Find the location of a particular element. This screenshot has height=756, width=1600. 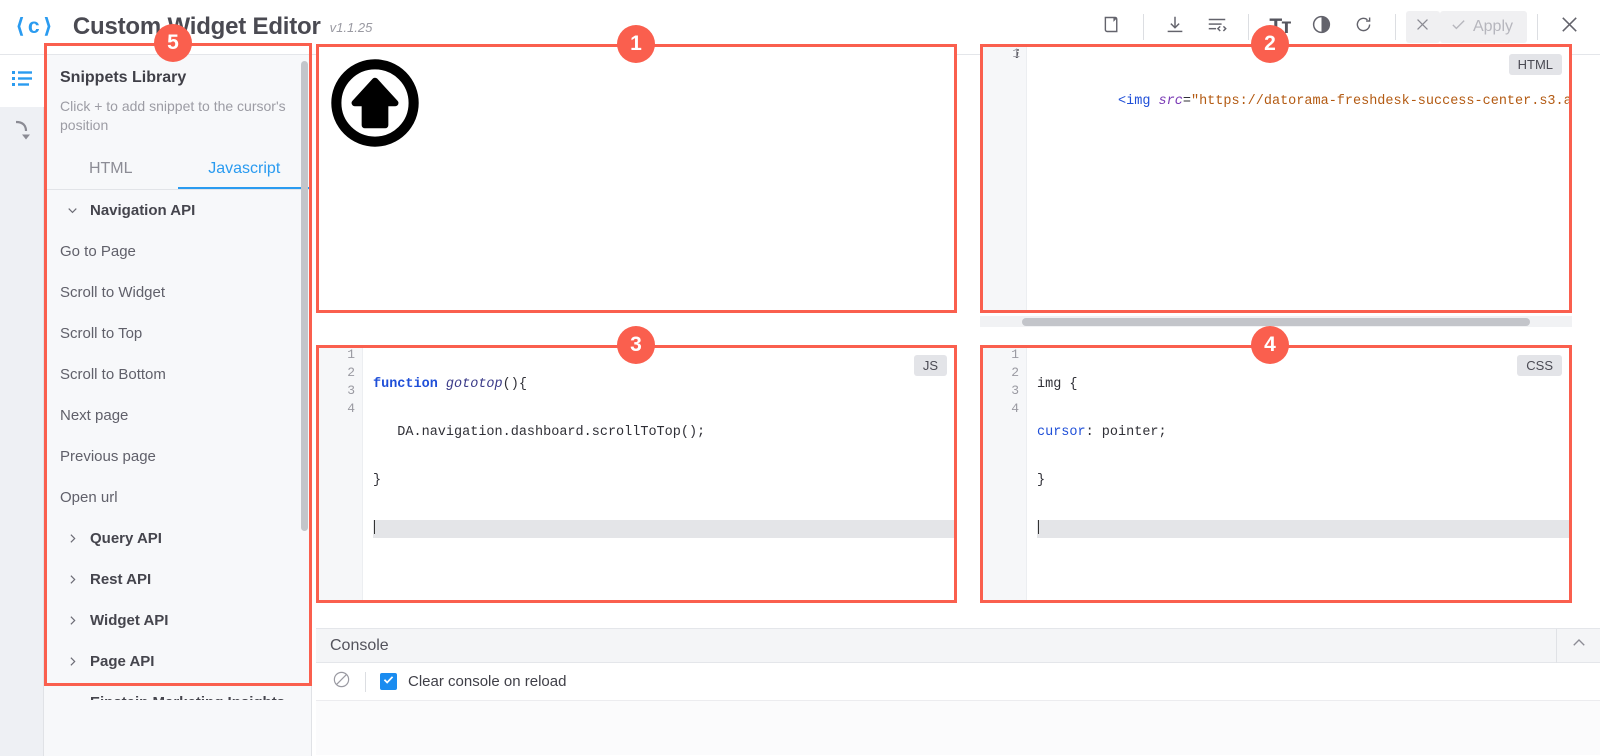

snippet-item-scroll-to-widget: Scroll to Widget is located at coordinates (177, 292).